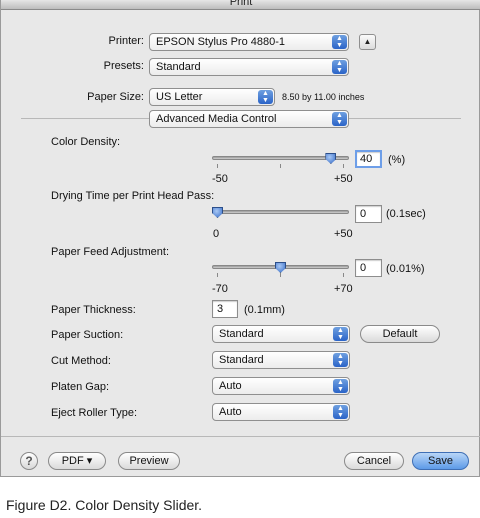 This screenshot has height=518, width=480. What do you see at coordinates (115, 97) in the screenshot?
I see `paper-size-label: Paper Size:` at bounding box center [115, 97].